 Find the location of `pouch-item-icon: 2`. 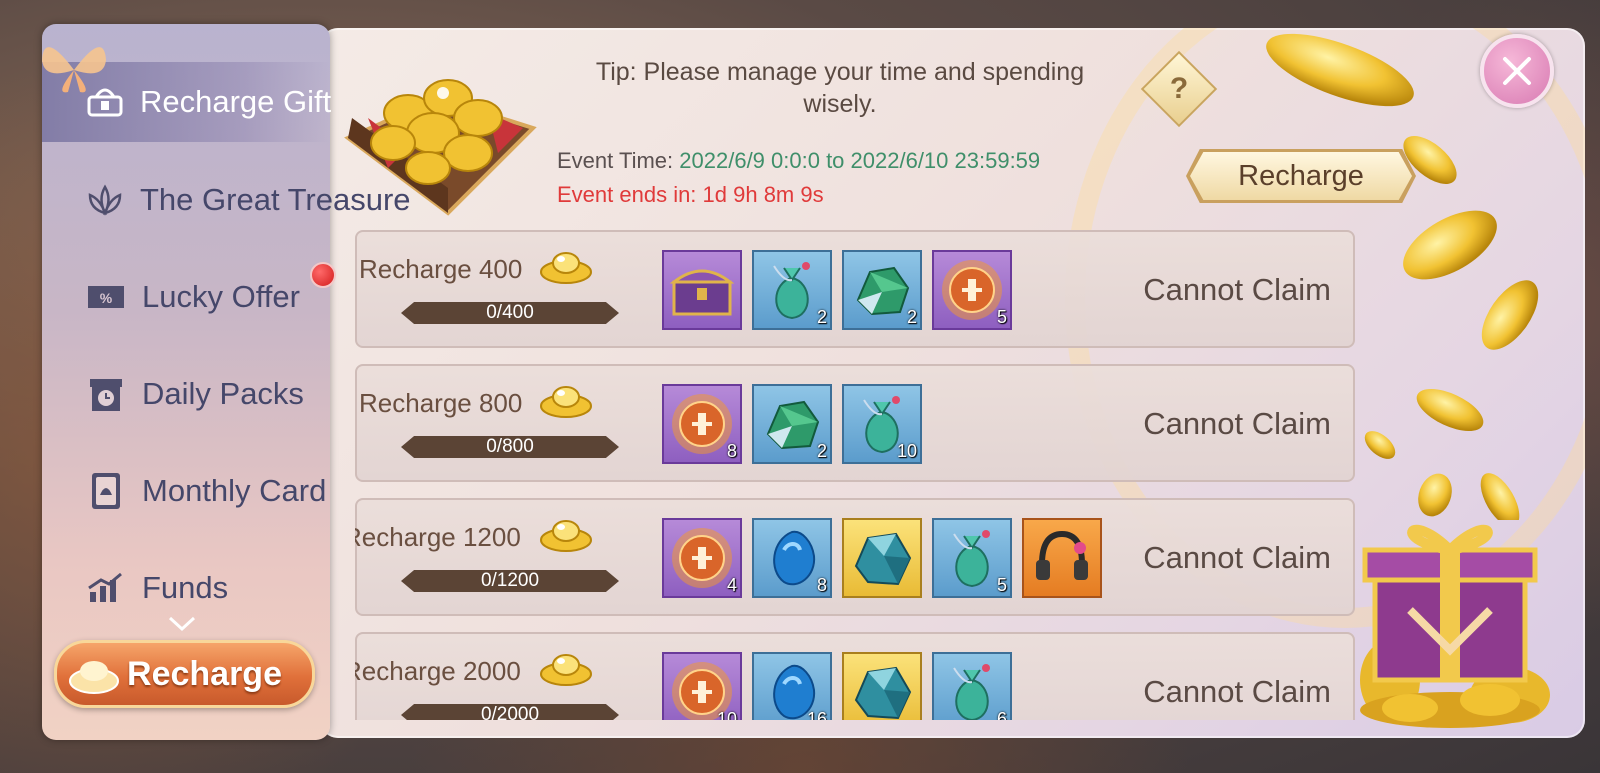

pouch-item-icon: 2 is located at coordinates (792, 290).